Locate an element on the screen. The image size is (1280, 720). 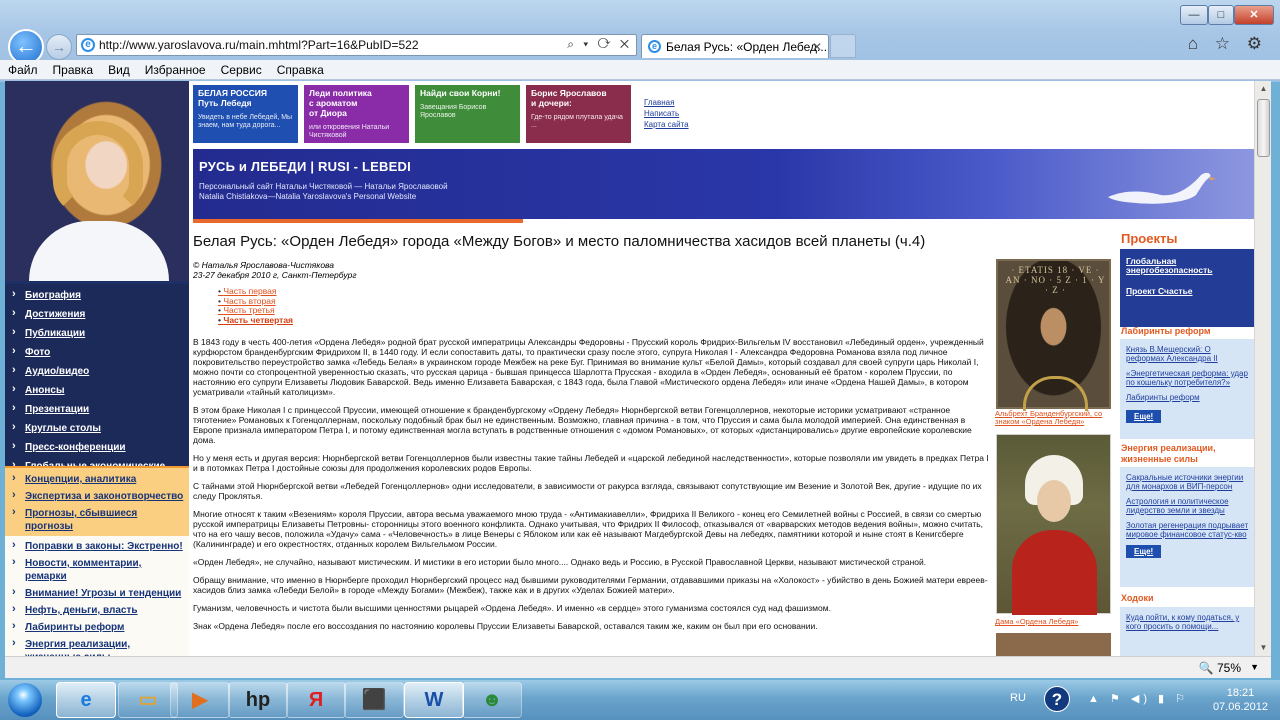
nav-press-conferences: Пресс-конференции is located at coordinates (97, 448).